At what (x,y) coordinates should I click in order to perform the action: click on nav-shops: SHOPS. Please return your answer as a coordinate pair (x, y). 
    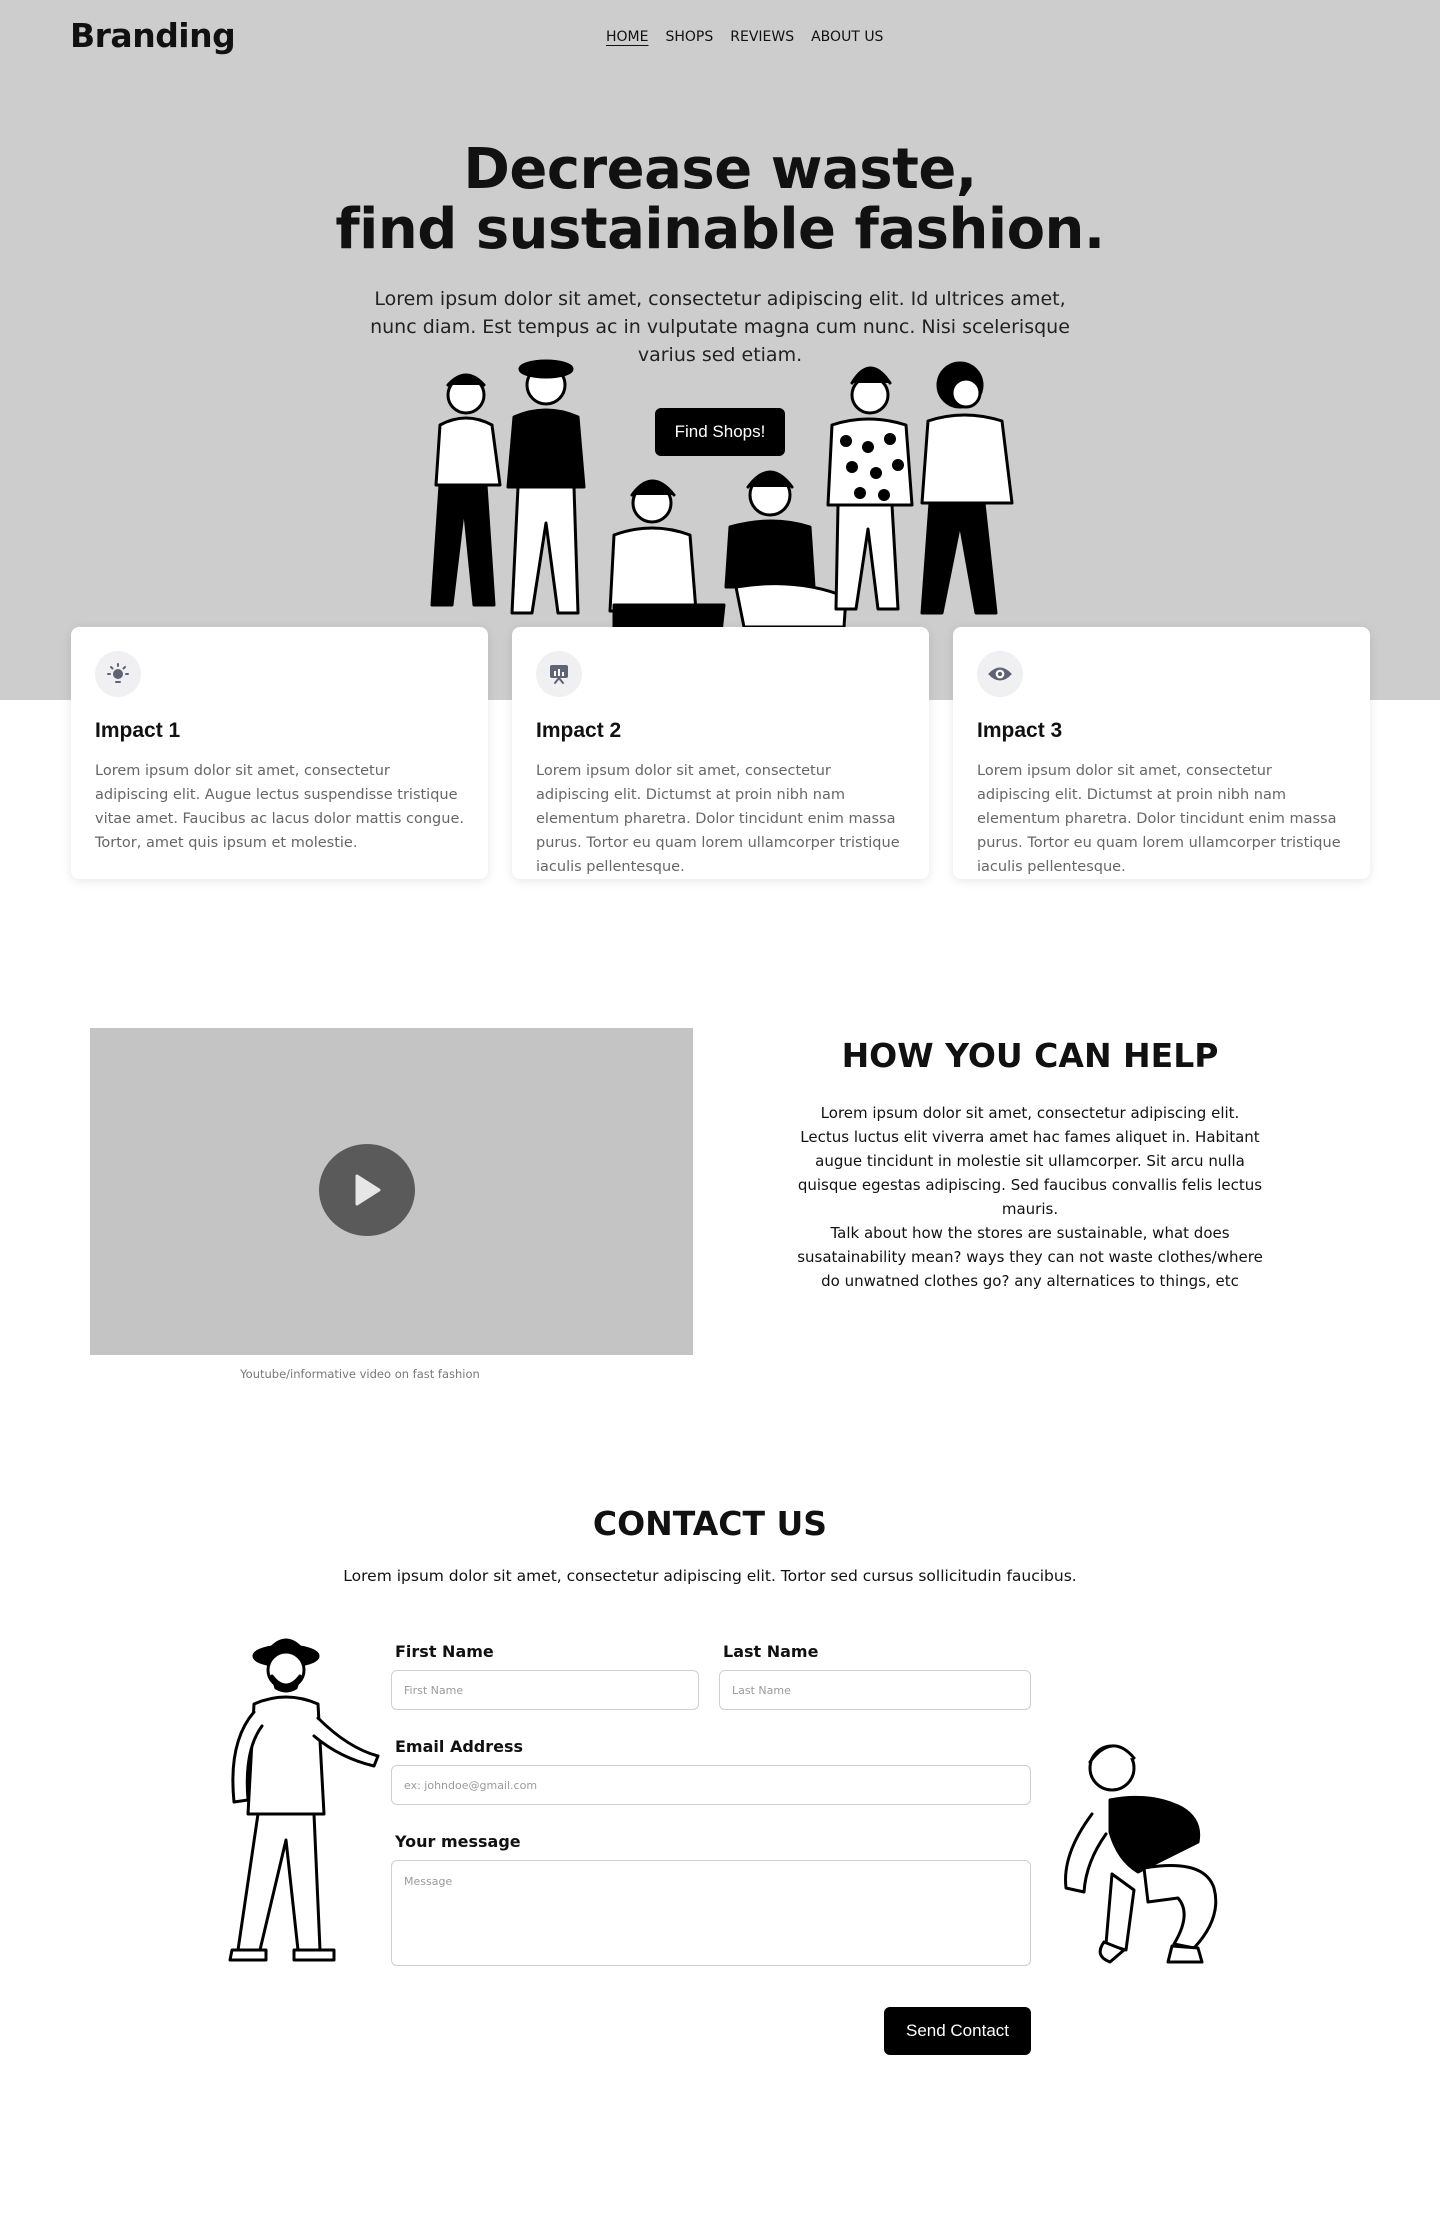
    Looking at the image, I should click on (689, 37).